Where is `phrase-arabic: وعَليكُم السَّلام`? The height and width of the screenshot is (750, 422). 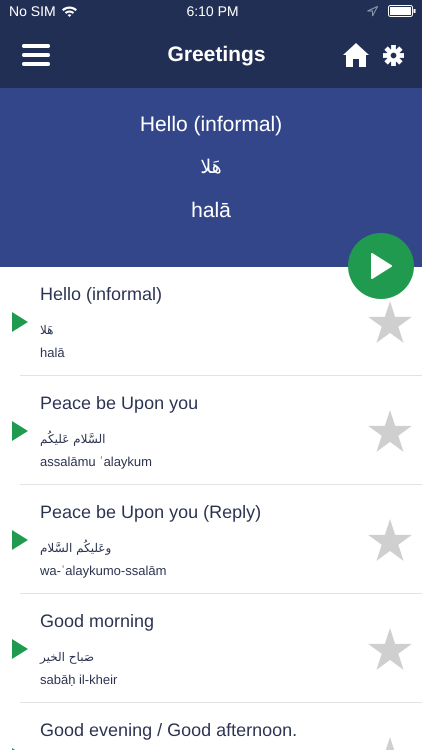
phrase-arabic: وعَليكُم السَّلام is located at coordinates (76, 548).